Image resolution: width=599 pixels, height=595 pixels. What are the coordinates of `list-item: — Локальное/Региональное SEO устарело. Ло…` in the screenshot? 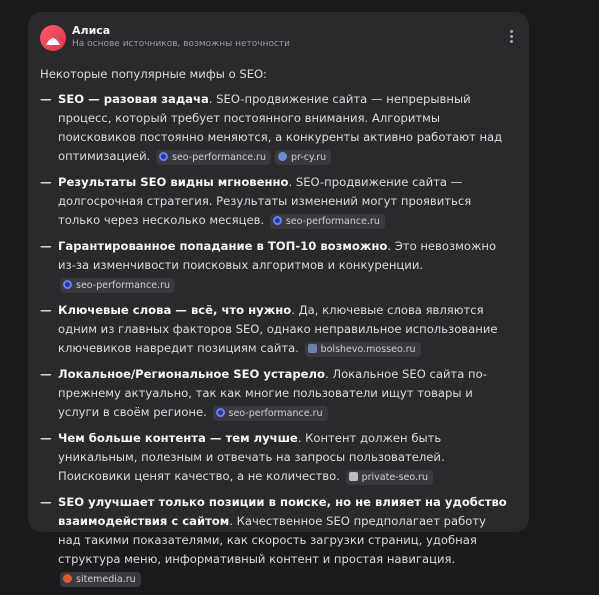 It's located at (275, 393).